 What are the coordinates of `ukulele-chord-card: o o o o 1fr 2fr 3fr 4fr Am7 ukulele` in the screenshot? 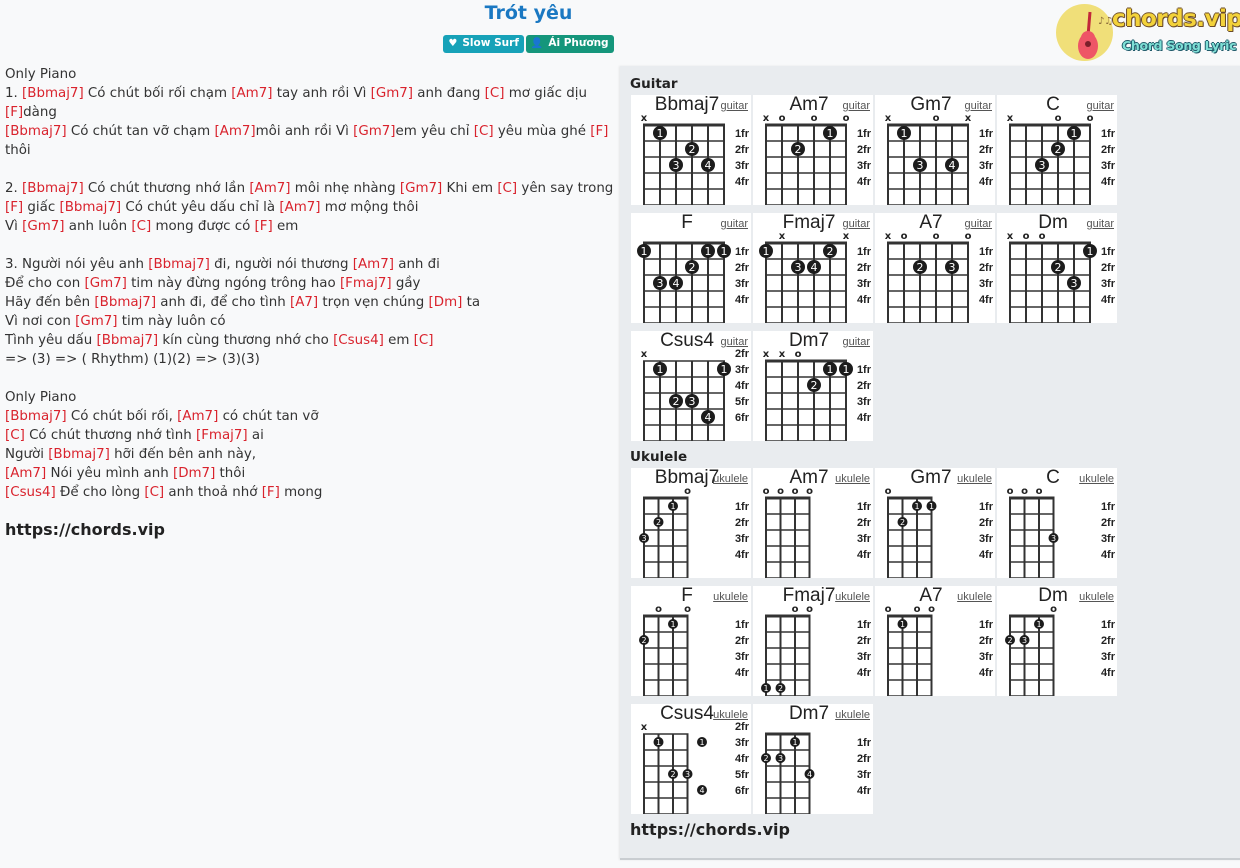 It's located at (813, 522).